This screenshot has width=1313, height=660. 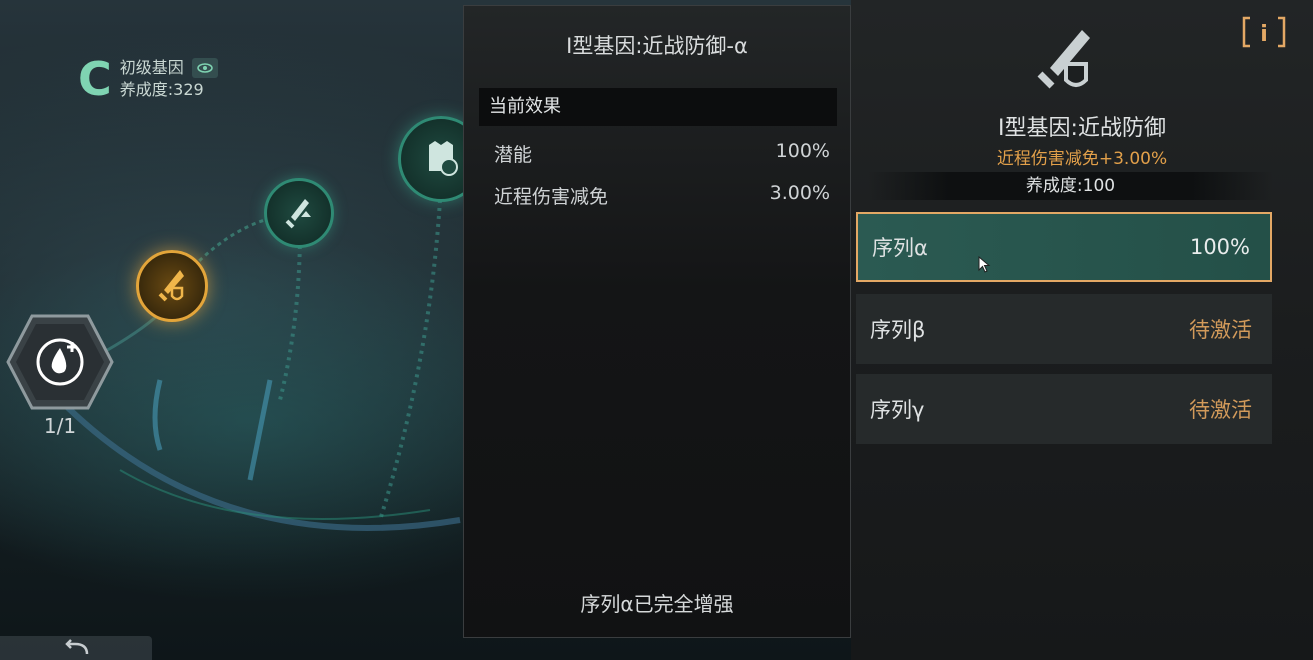 I want to click on effect-row: 潜能 100%, so click(x=662, y=153).